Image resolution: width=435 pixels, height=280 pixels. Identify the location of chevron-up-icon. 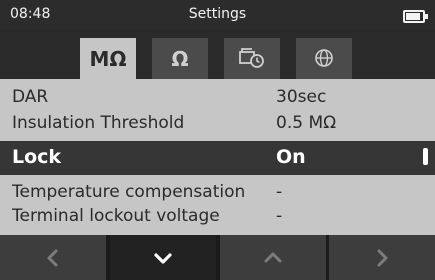
(273, 257).